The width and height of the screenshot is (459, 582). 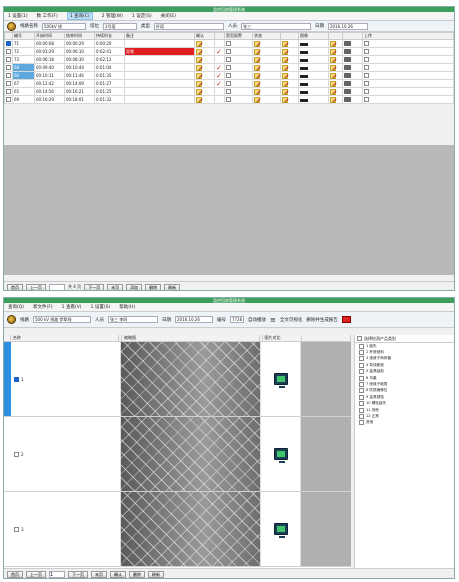 I want to click on col-number: 编号, so click(x=23, y=36).